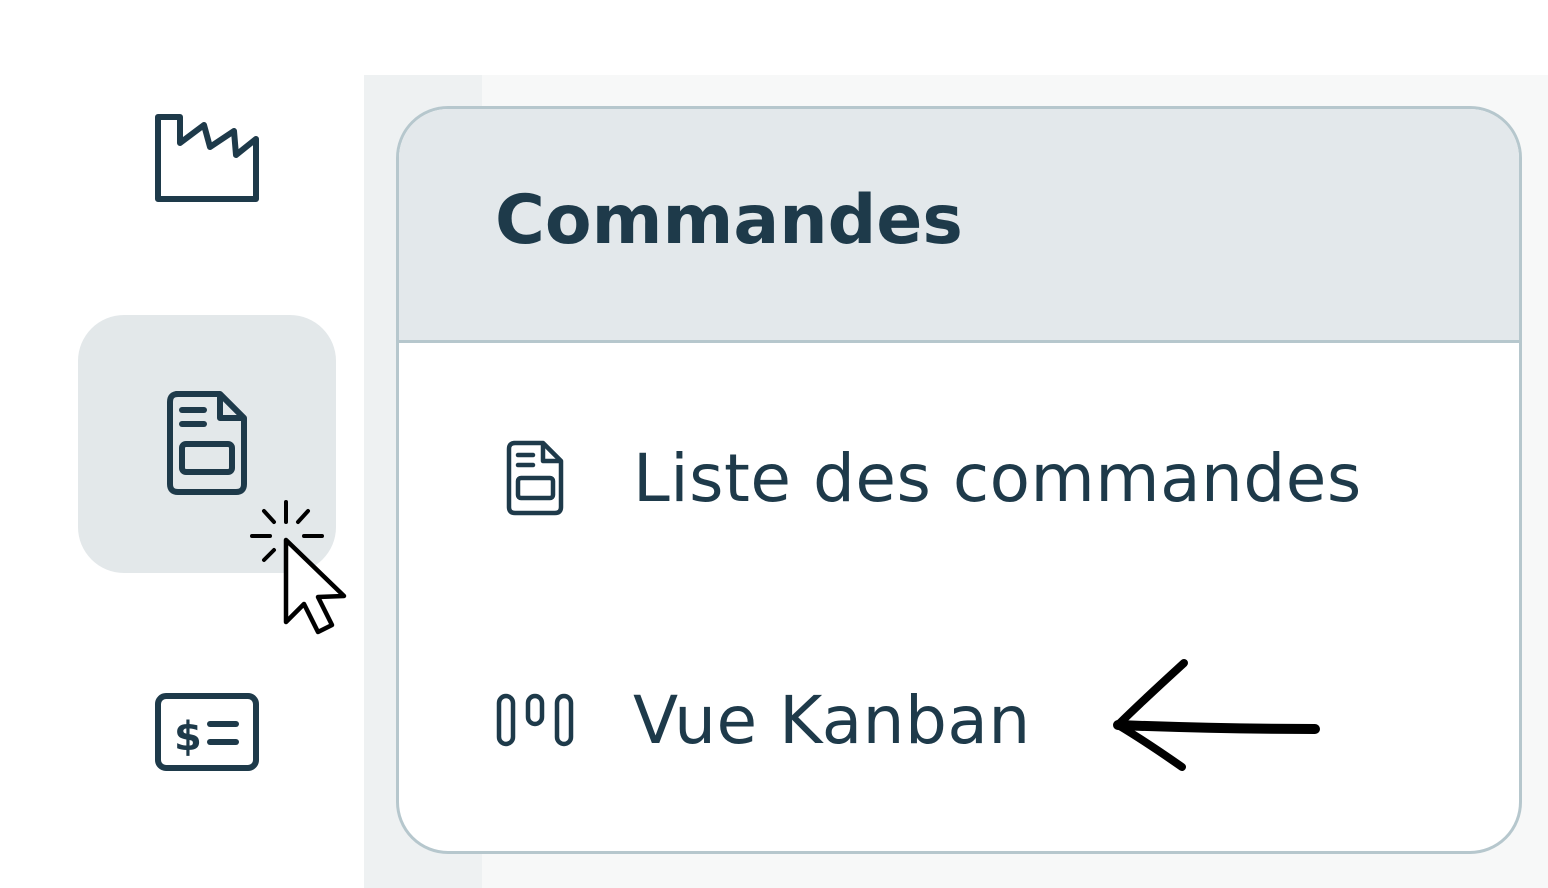  Describe the element at coordinates (535, 720) in the screenshot. I see `kanban-columns-icon` at that location.